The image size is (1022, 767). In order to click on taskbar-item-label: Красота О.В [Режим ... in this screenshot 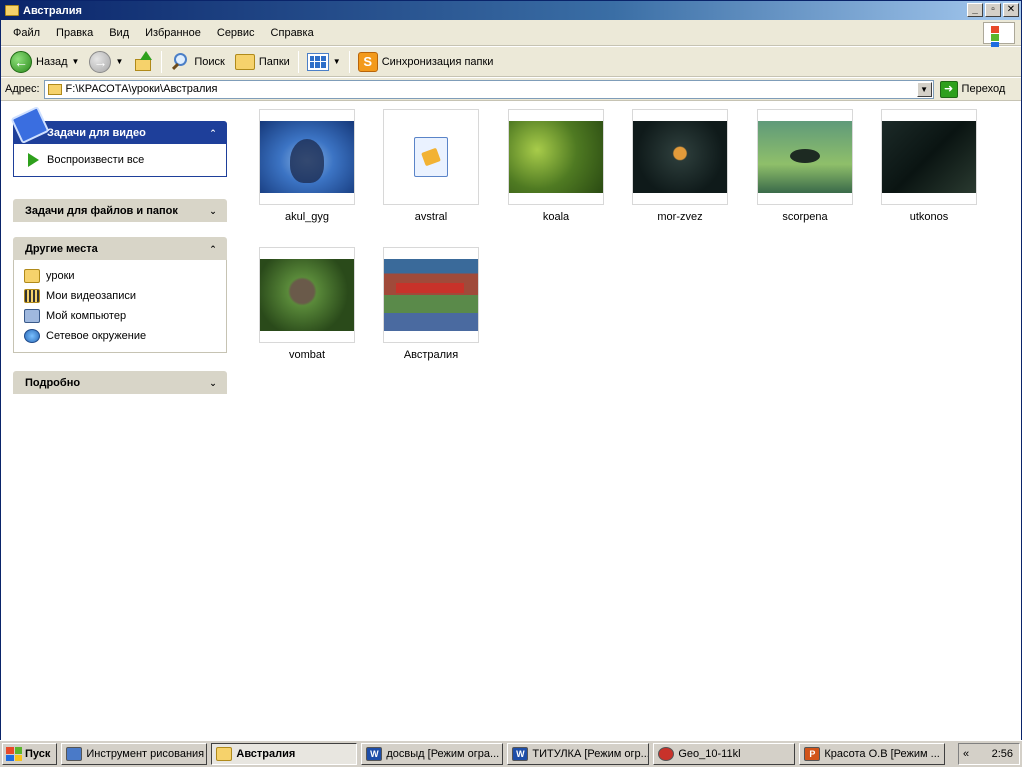, I will do `click(882, 754)`.